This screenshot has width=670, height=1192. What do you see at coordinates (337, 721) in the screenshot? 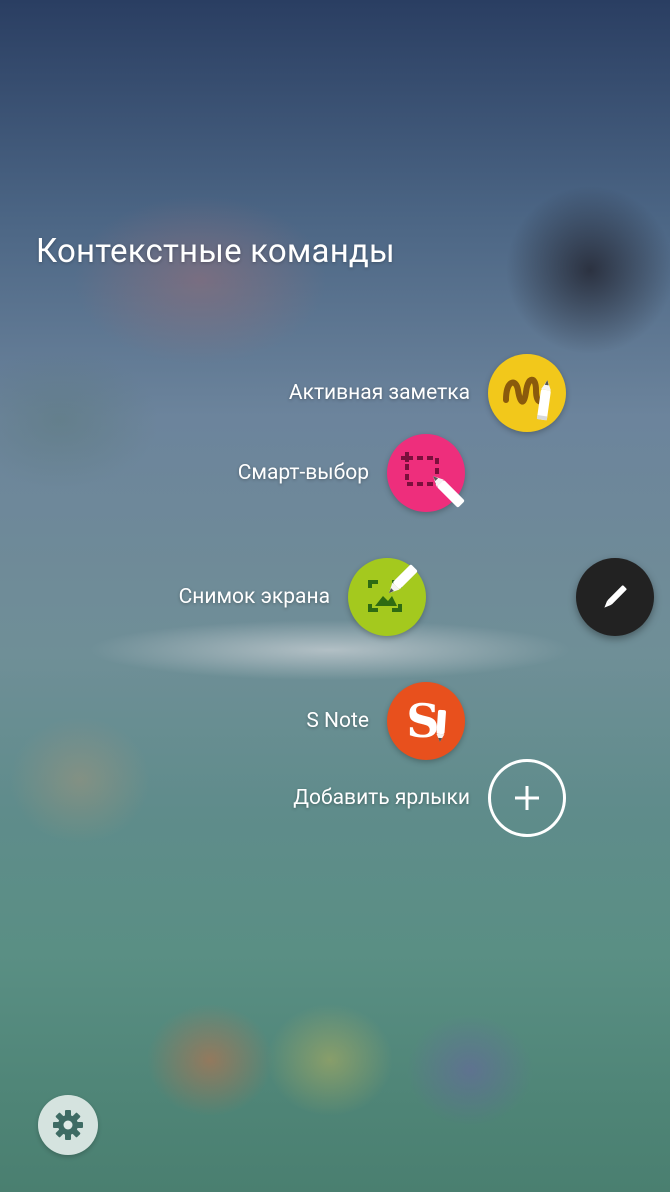
I see `menu-item-label: S Note` at bounding box center [337, 721].